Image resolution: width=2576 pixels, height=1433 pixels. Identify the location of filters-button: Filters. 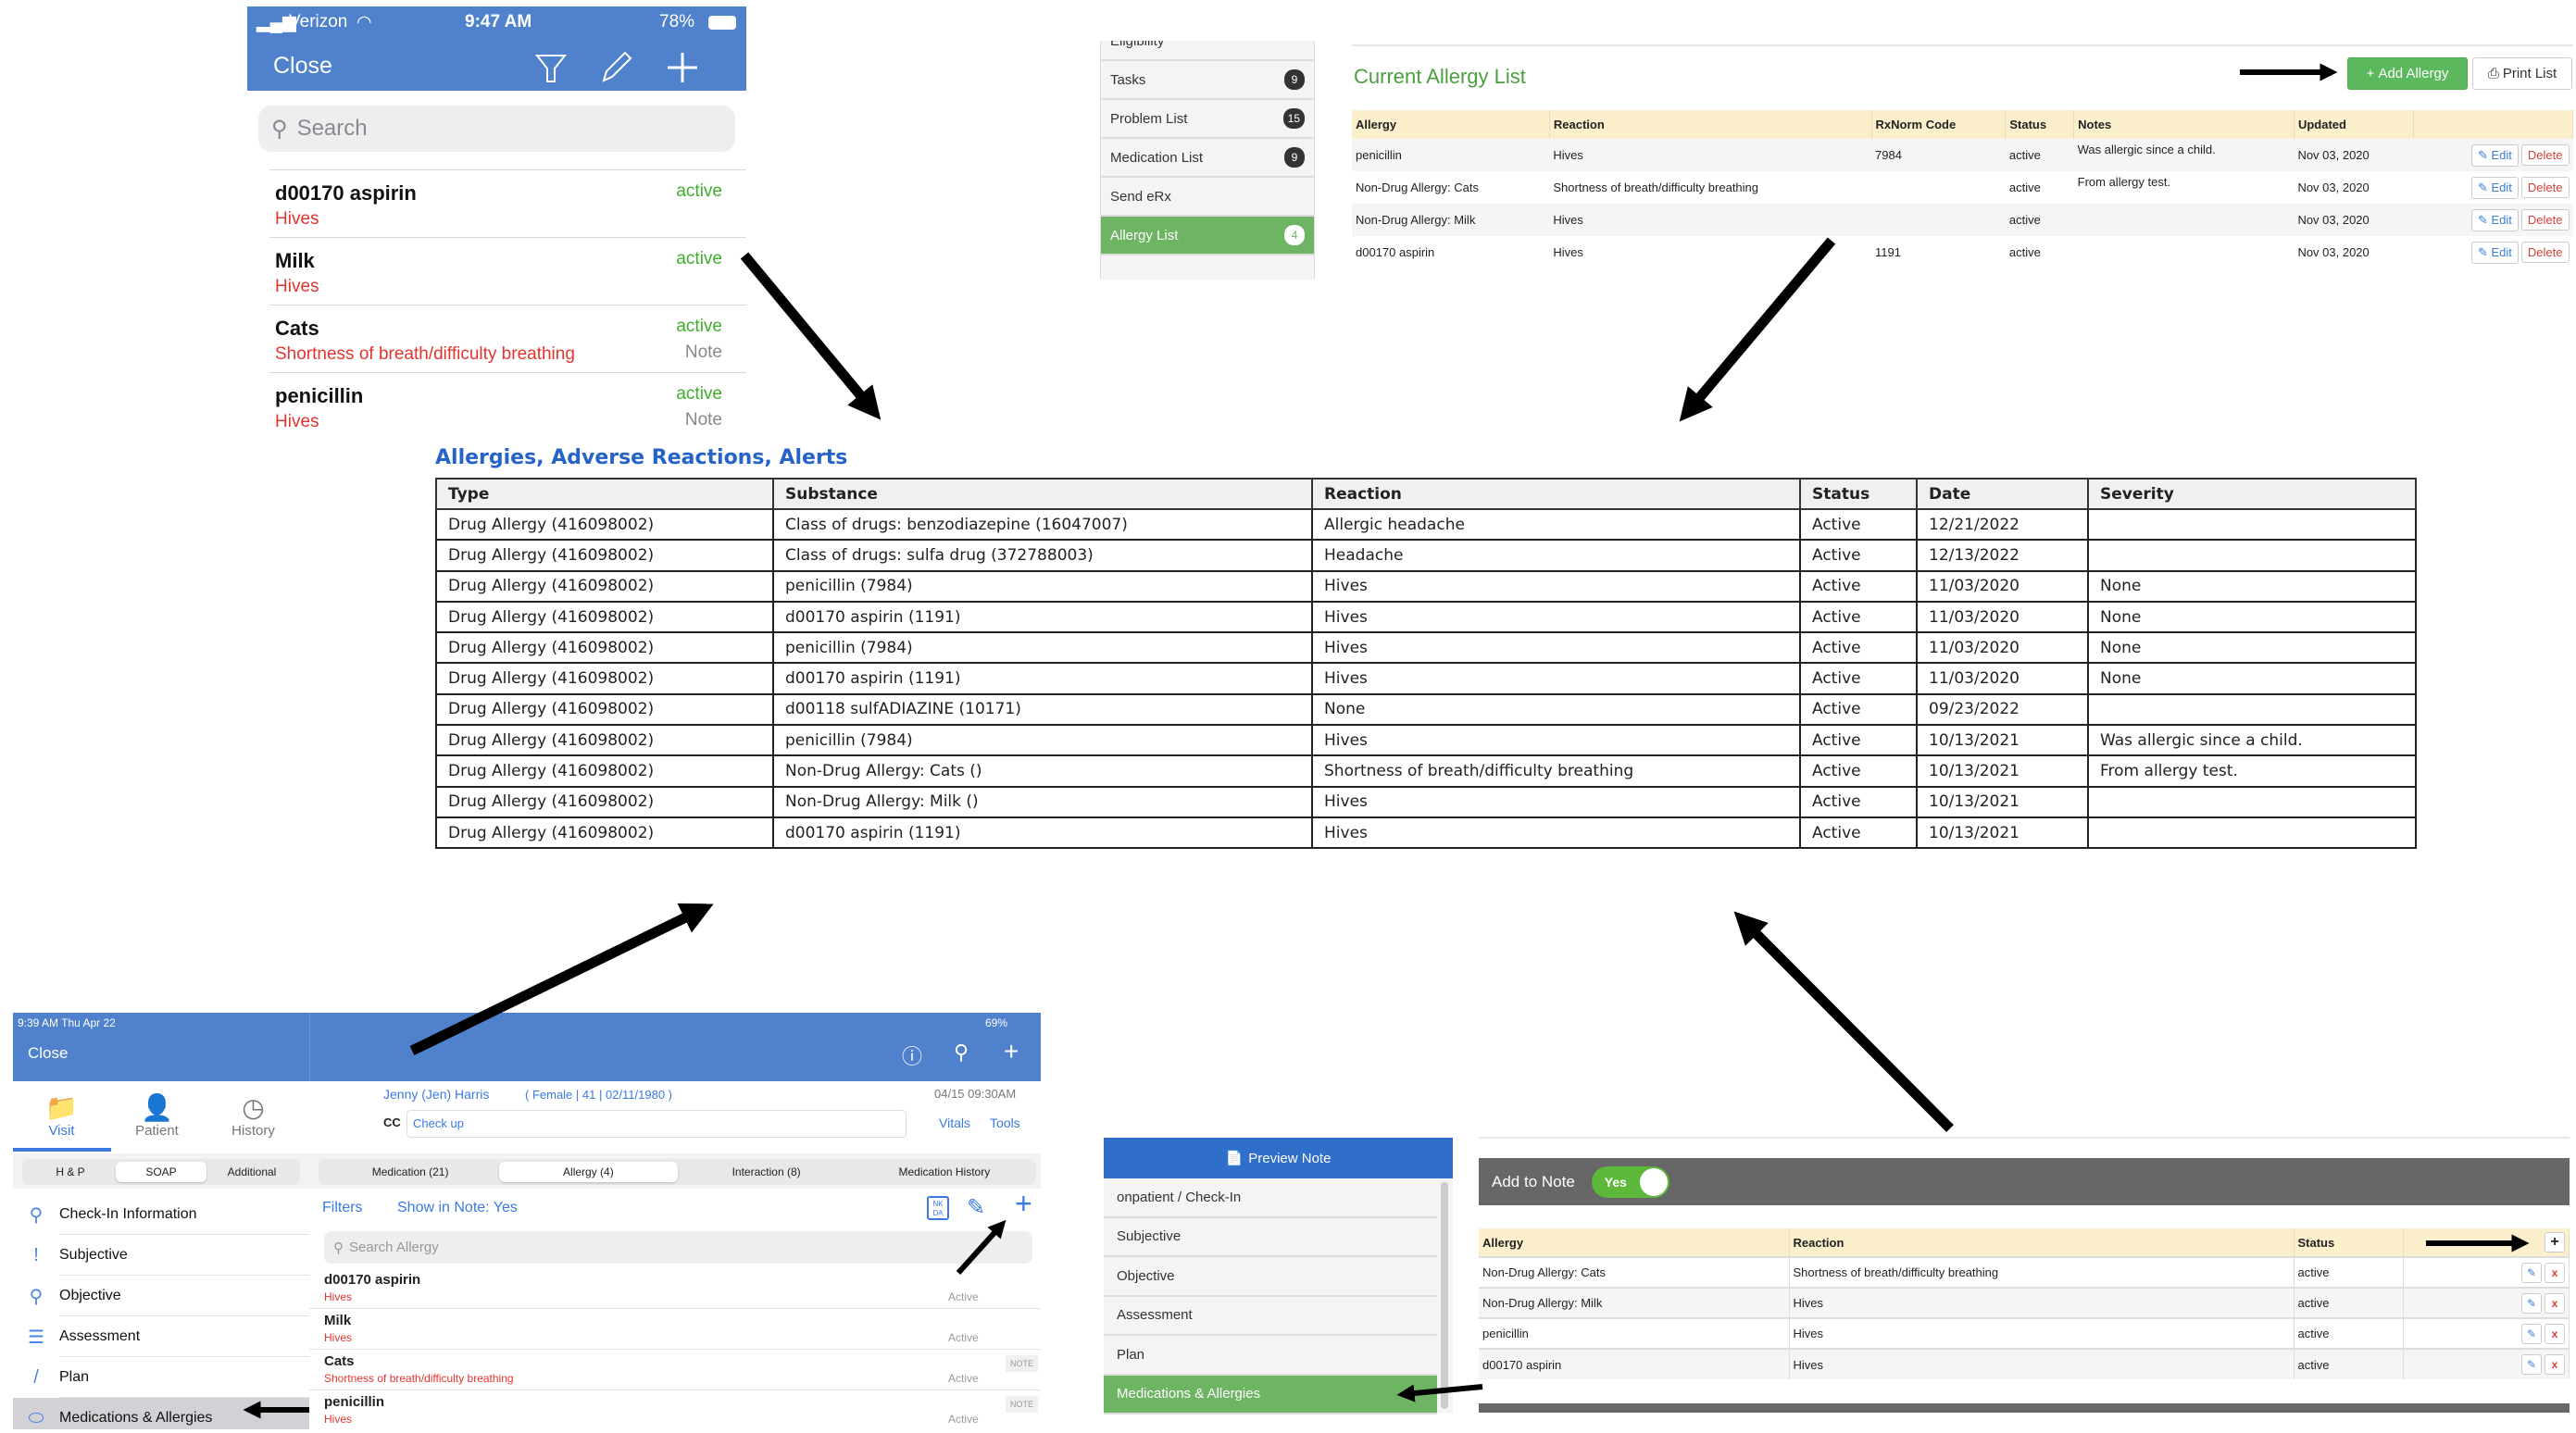
(343, 1208).